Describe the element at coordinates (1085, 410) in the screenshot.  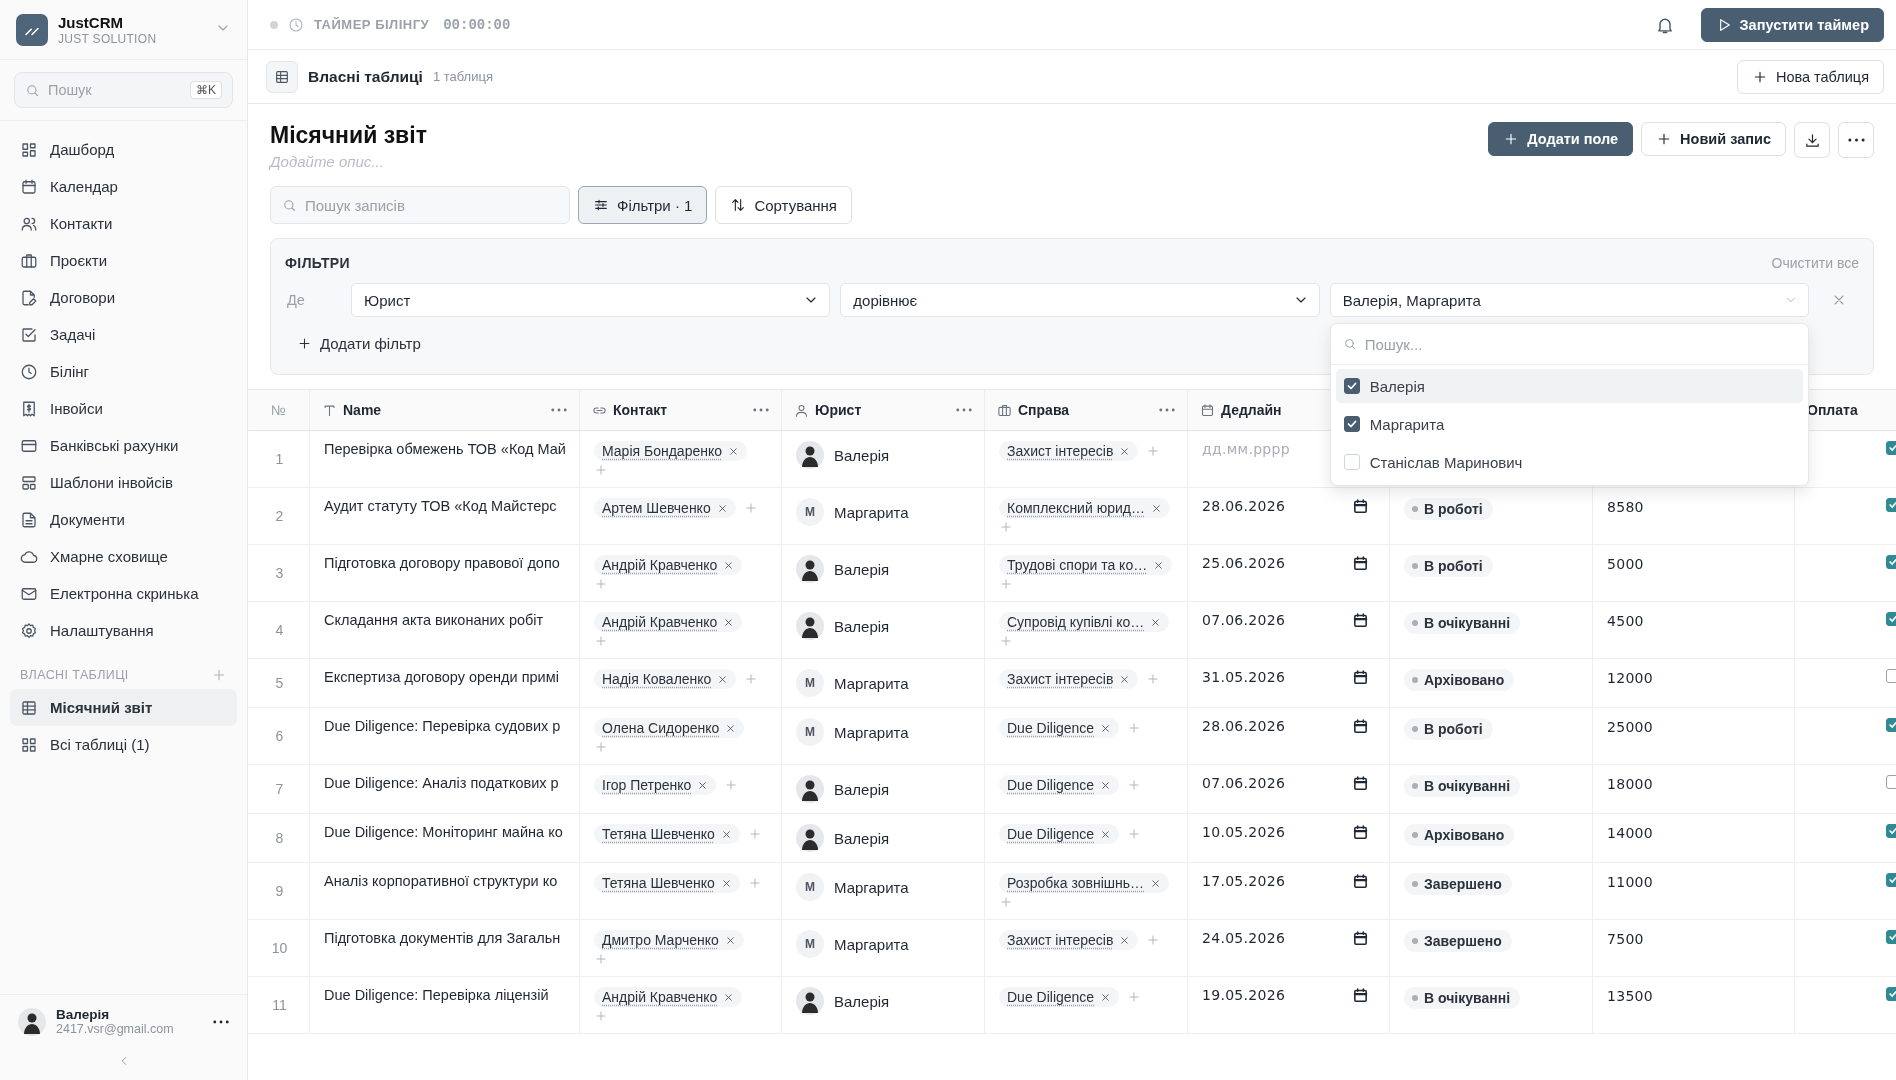
I see `column-header: Справа` at that location.